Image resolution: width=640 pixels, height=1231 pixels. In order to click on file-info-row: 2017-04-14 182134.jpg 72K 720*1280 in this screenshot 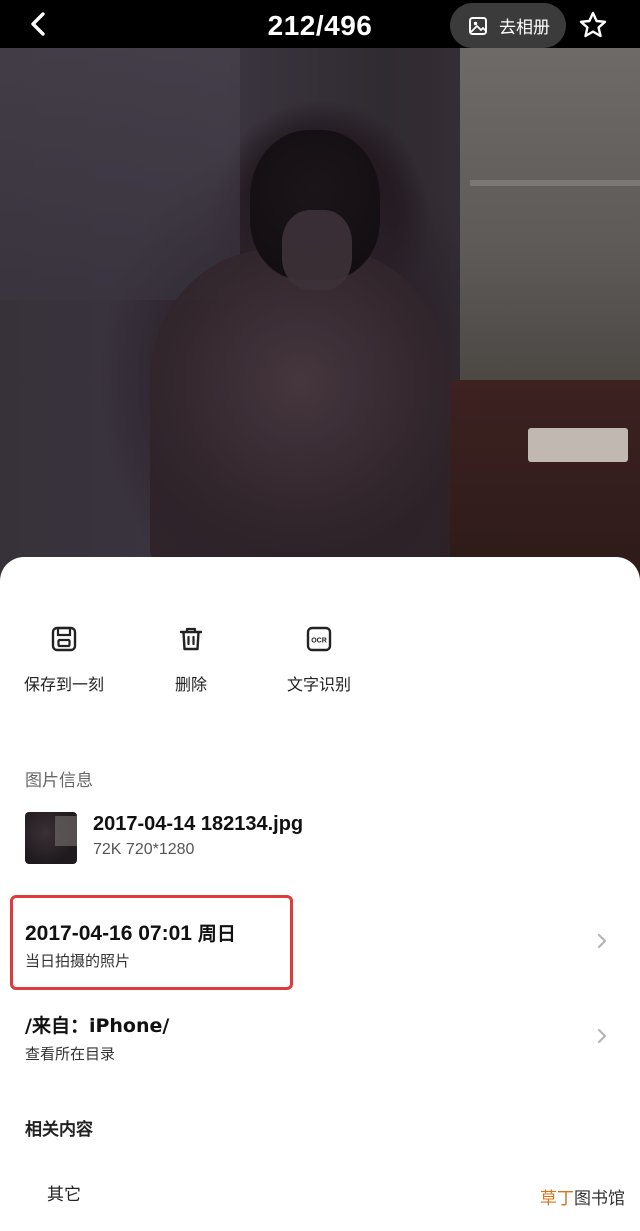, I will do `click(315, 838)`.